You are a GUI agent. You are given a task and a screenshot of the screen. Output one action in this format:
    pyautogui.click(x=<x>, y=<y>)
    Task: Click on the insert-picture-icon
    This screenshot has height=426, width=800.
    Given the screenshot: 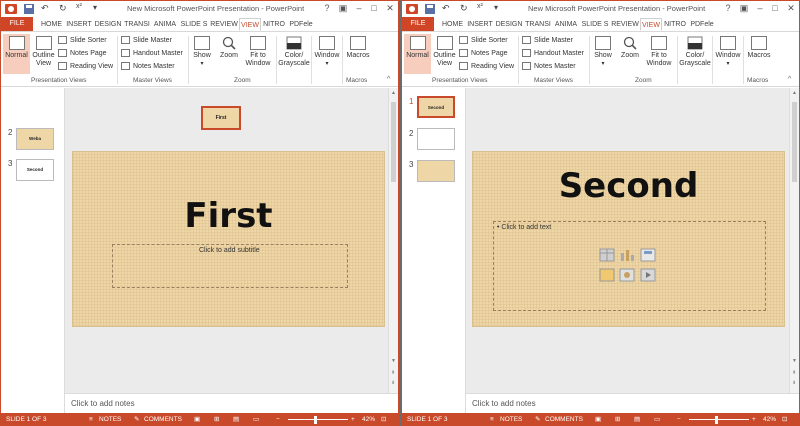 What is the action you would take?
    pyautogui.click(x=607, y=275)
    